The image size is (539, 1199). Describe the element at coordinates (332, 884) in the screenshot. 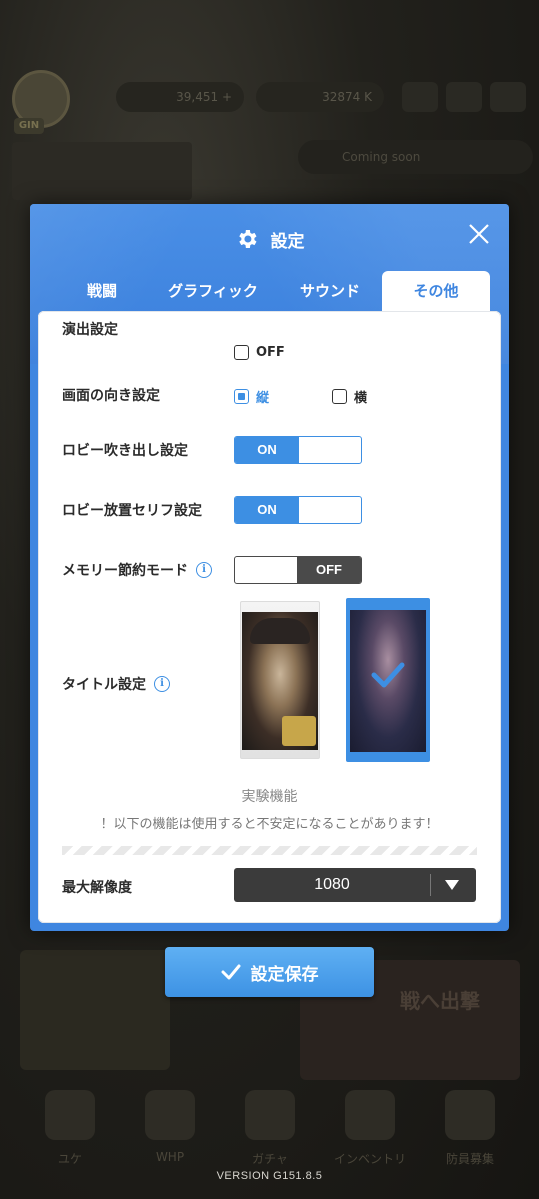

I see `resolution-value: 1080` at that location.